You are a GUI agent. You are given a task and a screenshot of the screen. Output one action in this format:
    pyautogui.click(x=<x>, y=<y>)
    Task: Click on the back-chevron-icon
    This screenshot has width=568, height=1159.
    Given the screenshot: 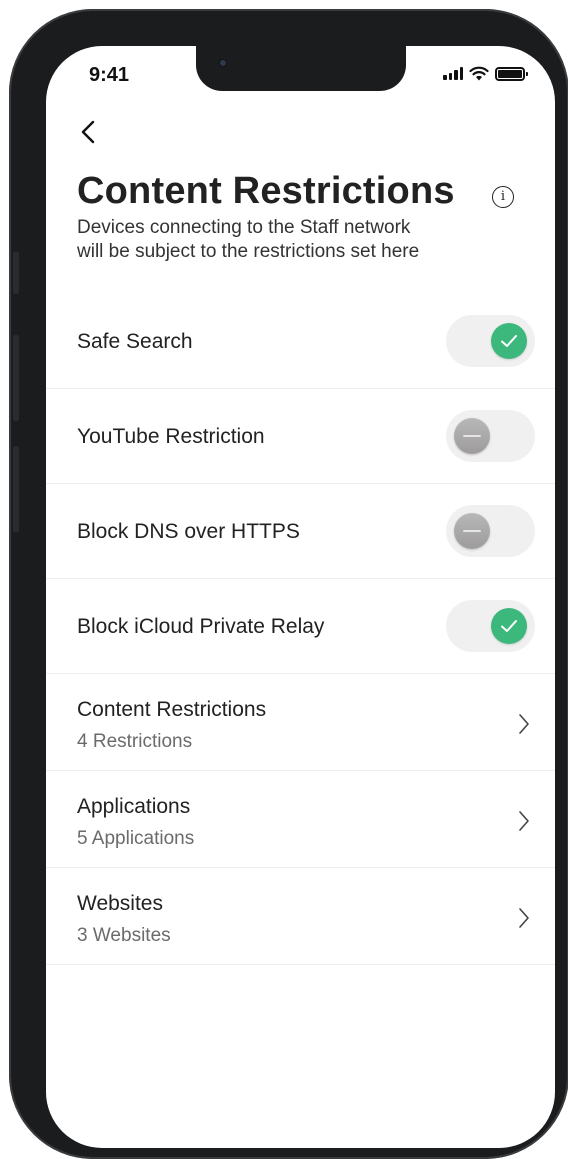 What is the action you would take?
    pyautogui.click(x=89, y=132)
    